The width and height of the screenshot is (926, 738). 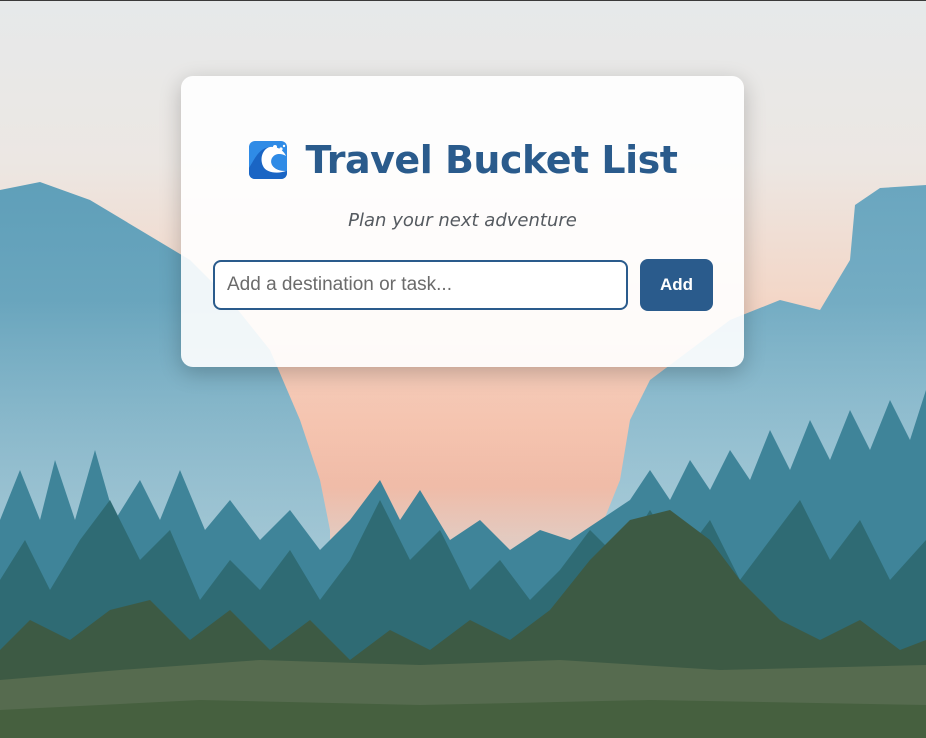 What do you see at coordinates (463, 0) in the screenshot?
I see `window-top-border` at bounding box center [463, 0].